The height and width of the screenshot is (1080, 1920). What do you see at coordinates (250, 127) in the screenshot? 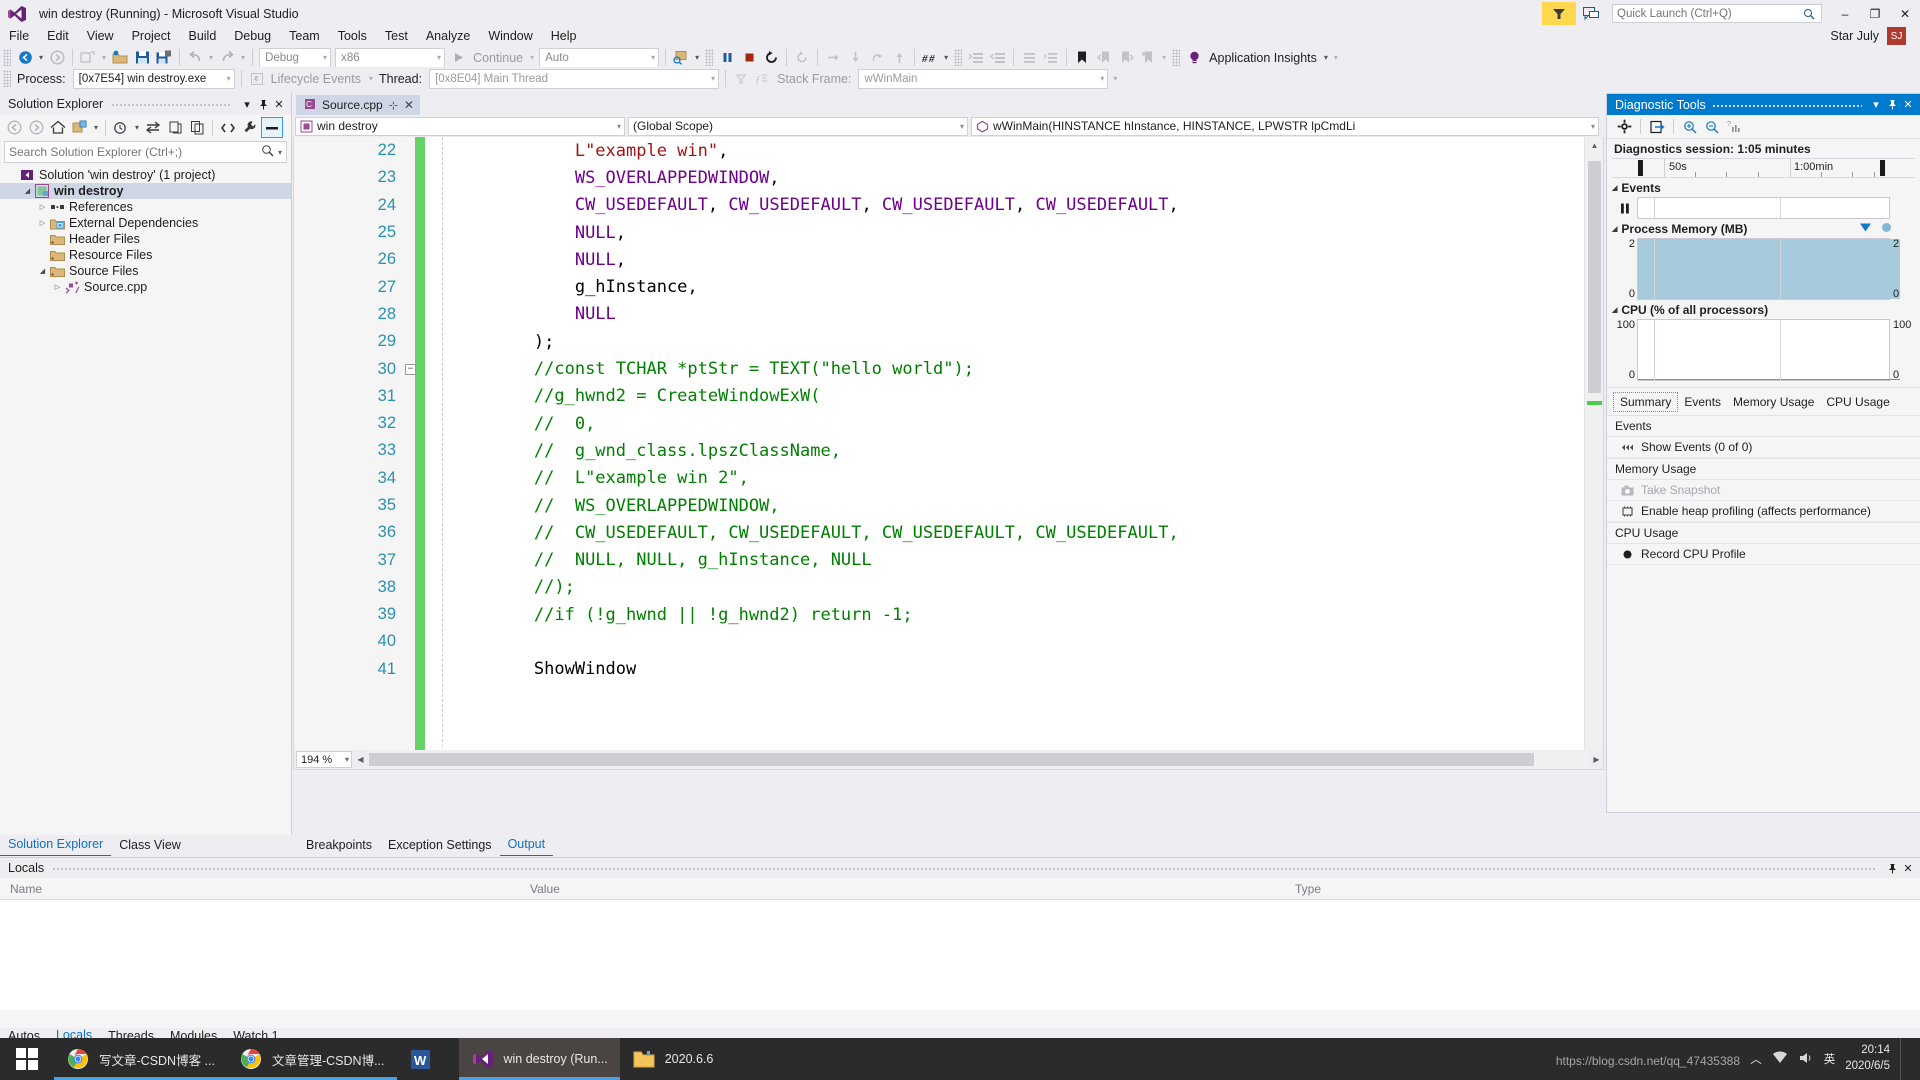
I see `properties-icon` at bounding box center [250, 127].